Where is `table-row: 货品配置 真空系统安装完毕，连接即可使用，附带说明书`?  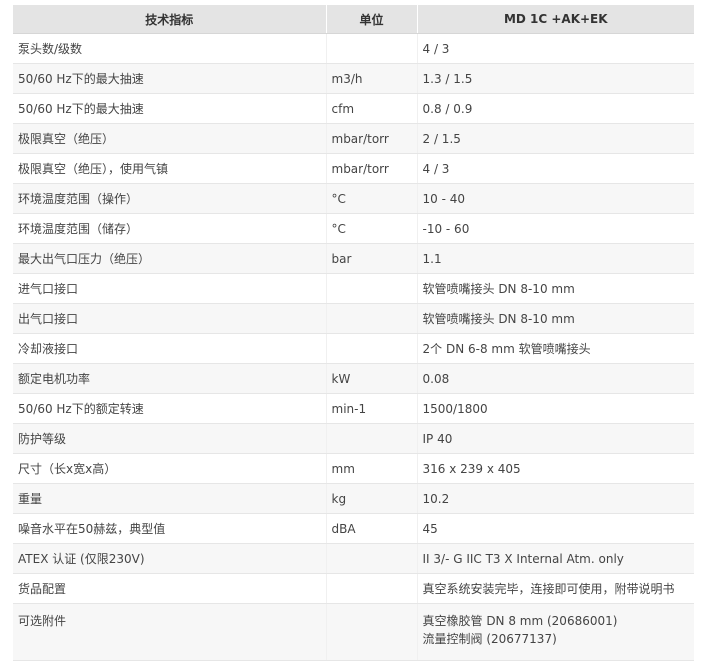
table-row: 货品配置 真空系统安装完毕，连接即可使用，附带说明书 is located at coordinates (353, 588).